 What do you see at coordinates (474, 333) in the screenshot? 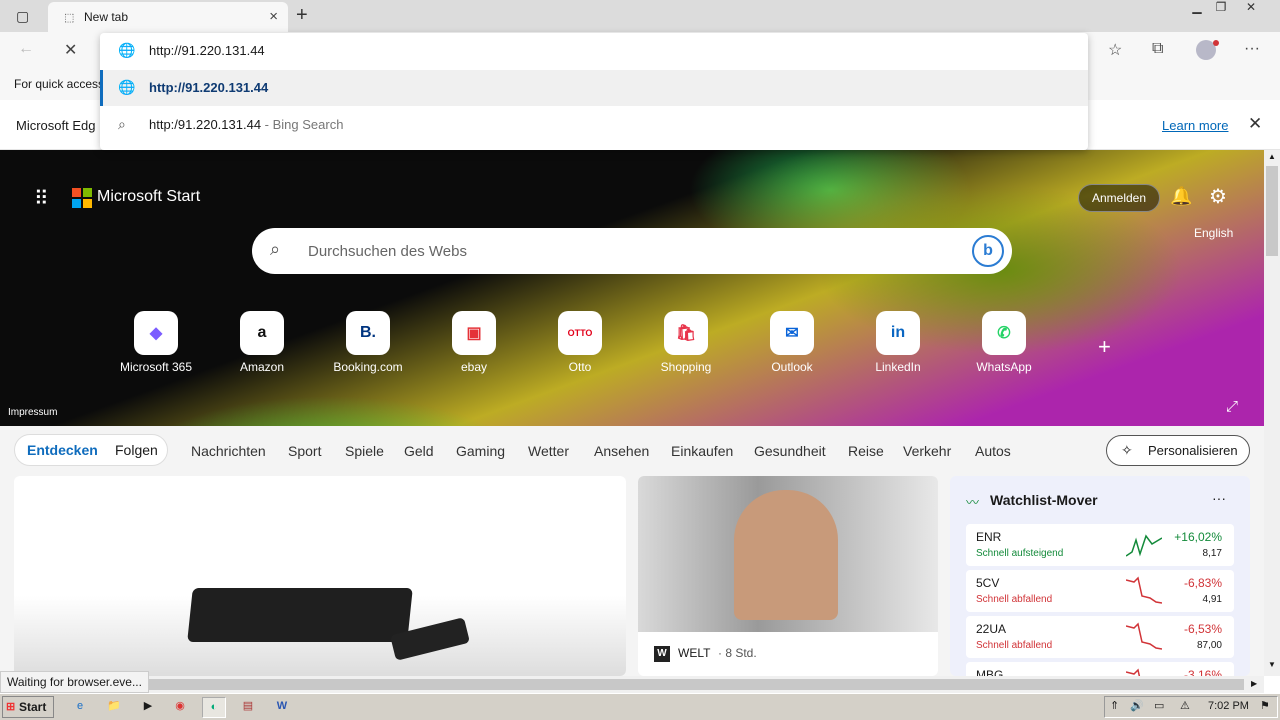
I see `quick-link-tile: ▣` at bounding box center [474, 333].